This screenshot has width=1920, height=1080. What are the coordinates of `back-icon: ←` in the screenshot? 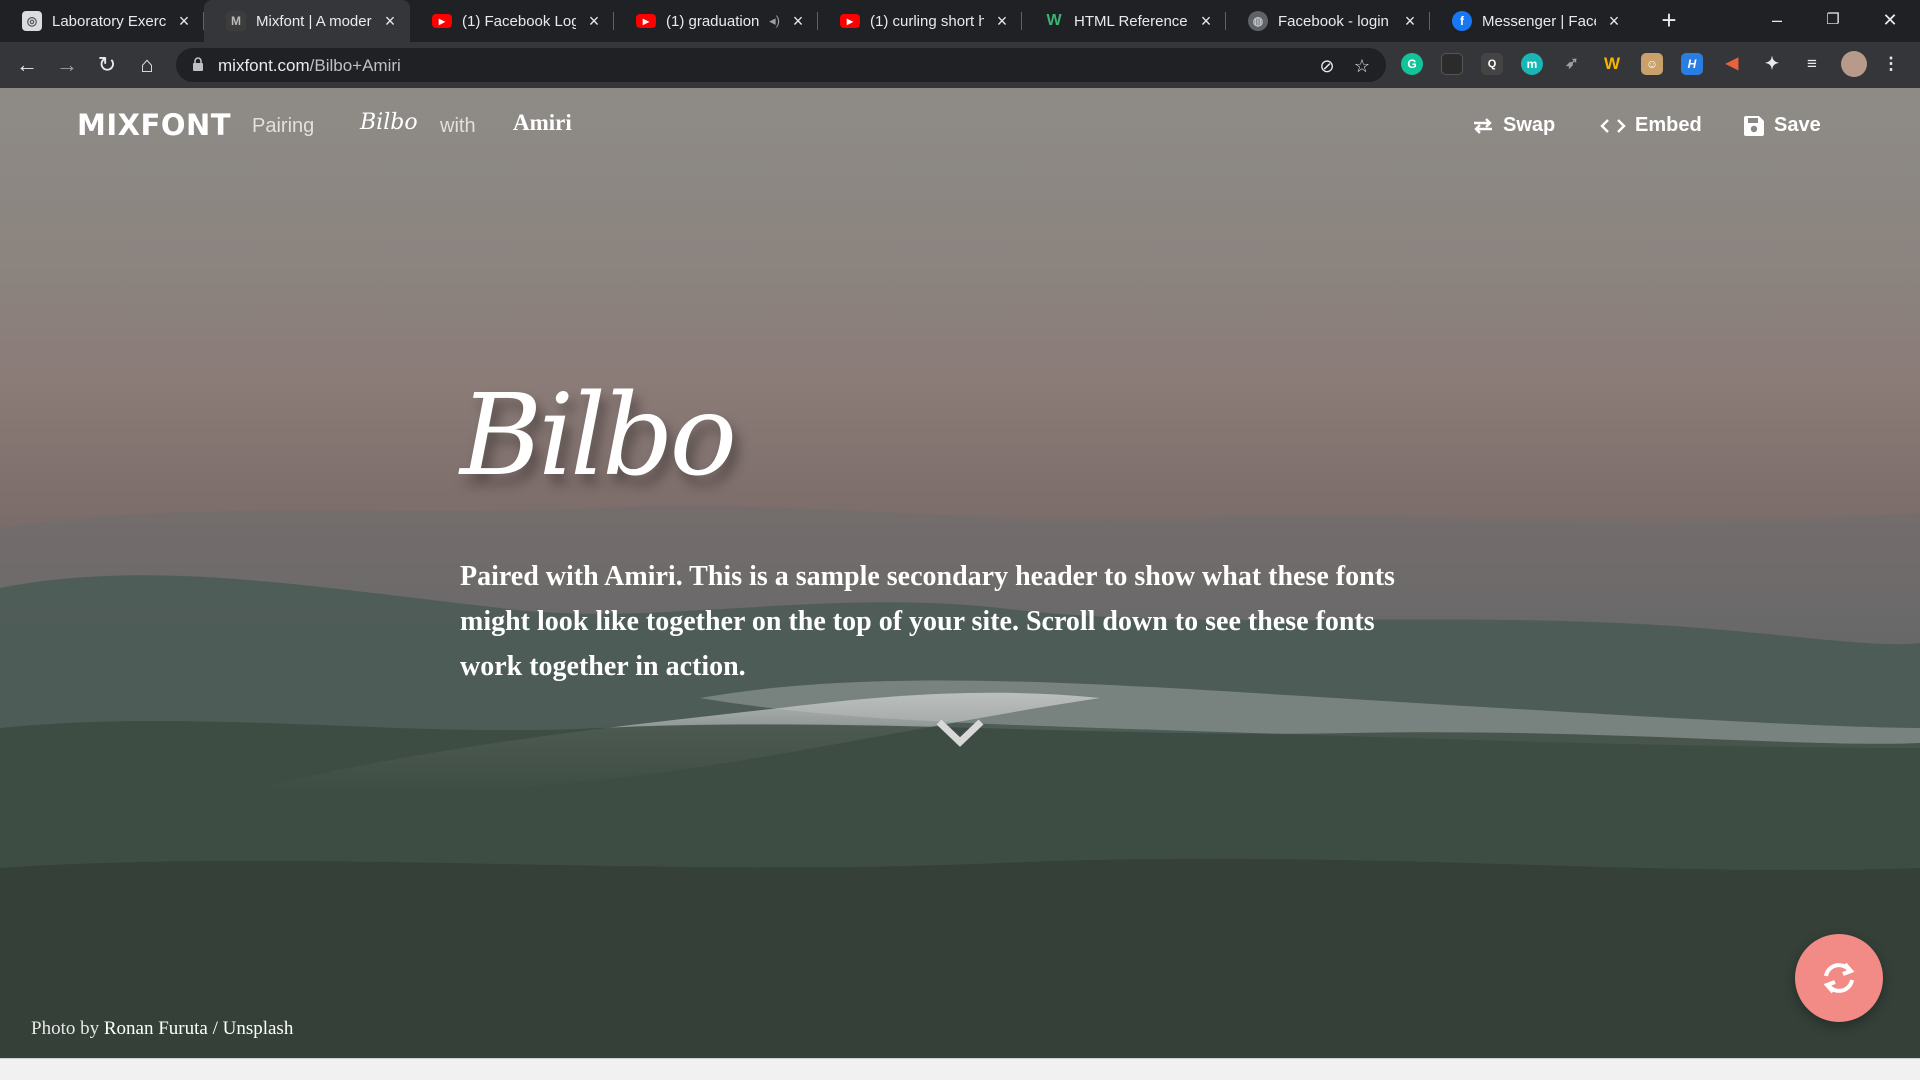 It's located at (27, 65).